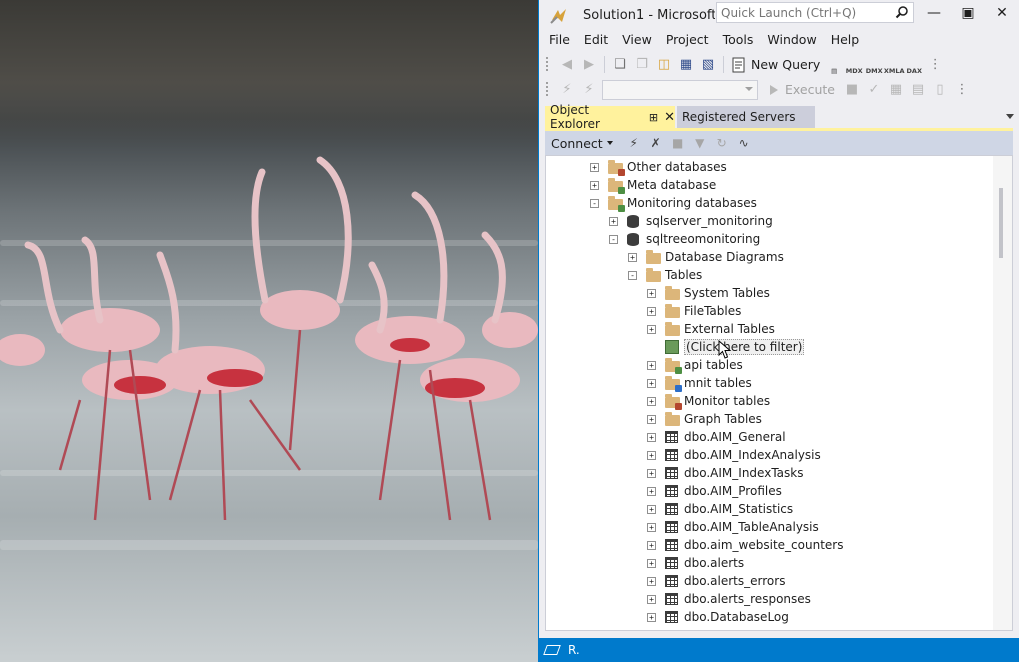 The width and height of the screenshot is (1019, 662). Describe the element at coordinates (589, 90) in the screenshot. I see `disconnect-plug-icon: ⚡` at that location.